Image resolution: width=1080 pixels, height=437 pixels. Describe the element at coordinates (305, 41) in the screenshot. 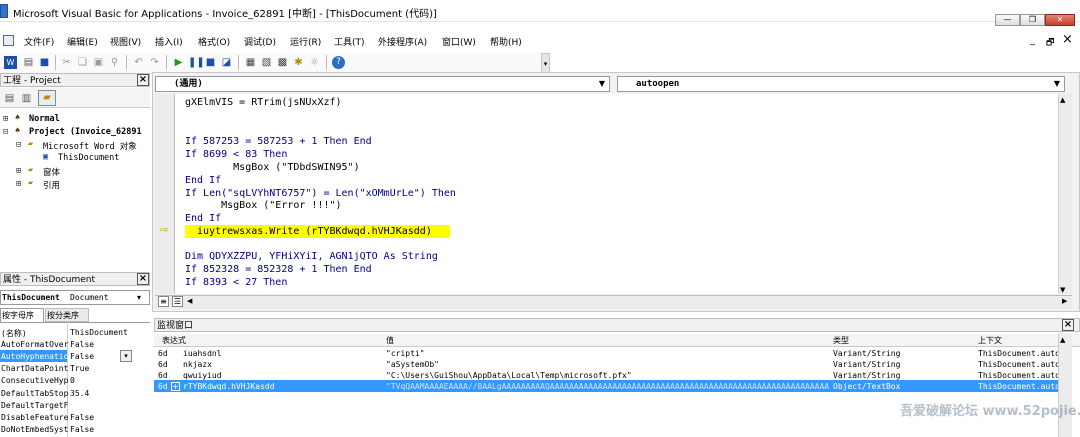

I see `menu-run: 运行(R)` at that location.